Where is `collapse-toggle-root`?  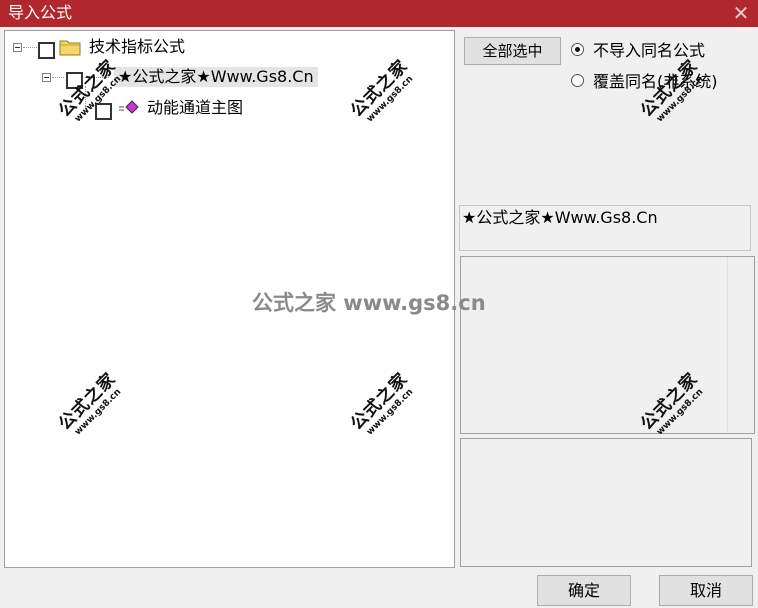
collapse-toggle-root is located at coordinates (17, 47).